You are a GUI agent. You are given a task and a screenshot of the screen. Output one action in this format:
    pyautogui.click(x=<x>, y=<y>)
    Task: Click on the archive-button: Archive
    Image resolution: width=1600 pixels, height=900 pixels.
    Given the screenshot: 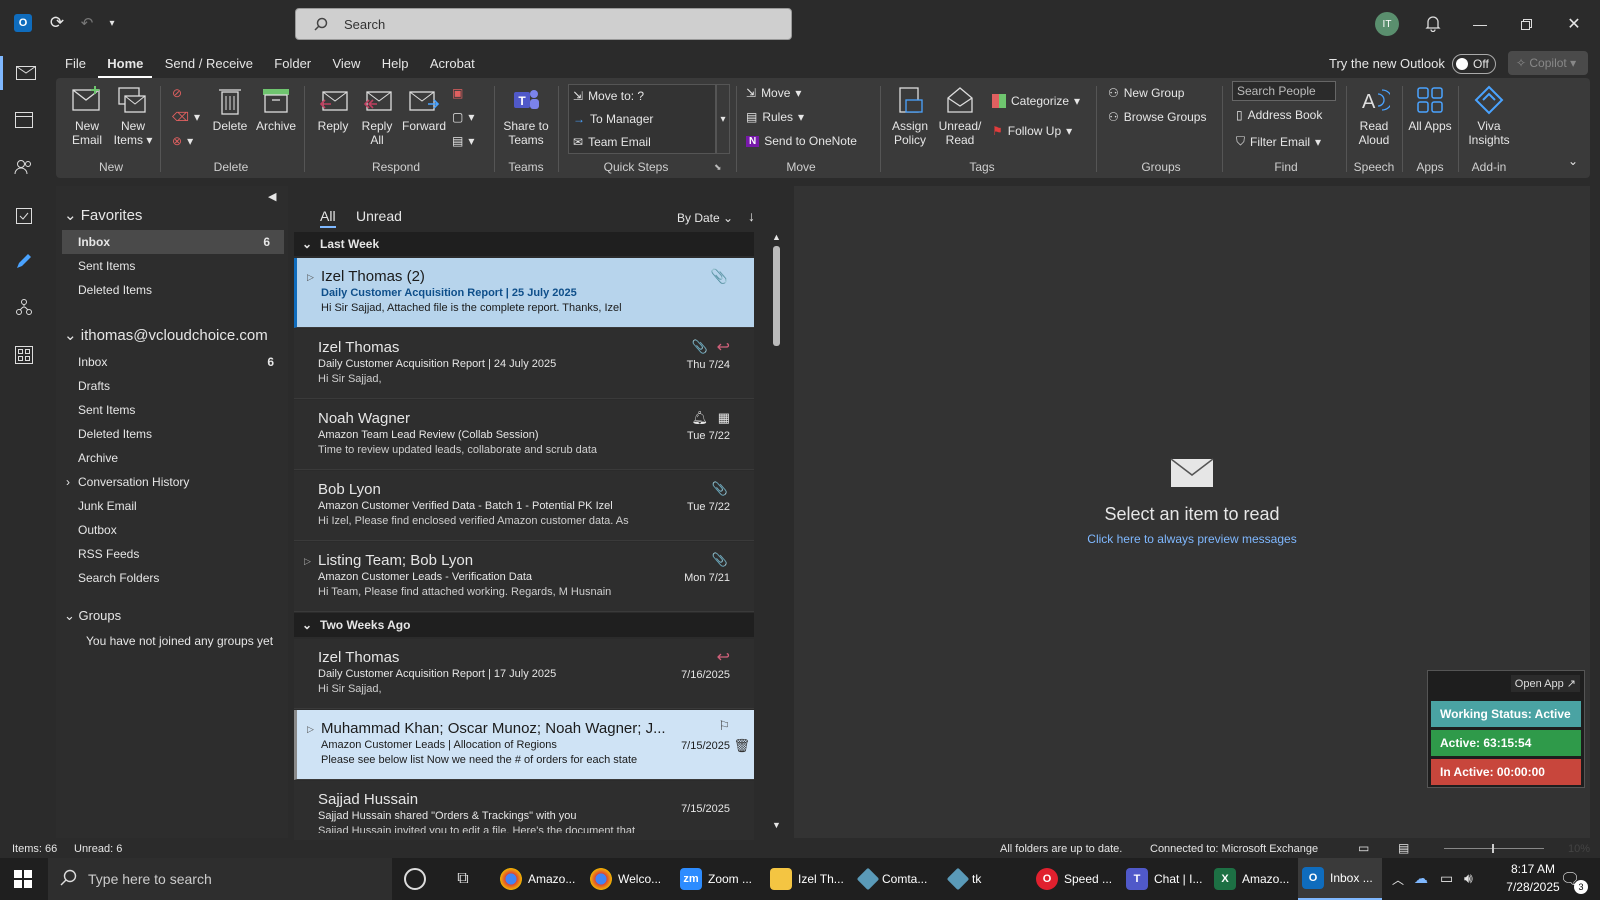 What is the action you would take?
    pyautogui.click(x=276, y=108)
    